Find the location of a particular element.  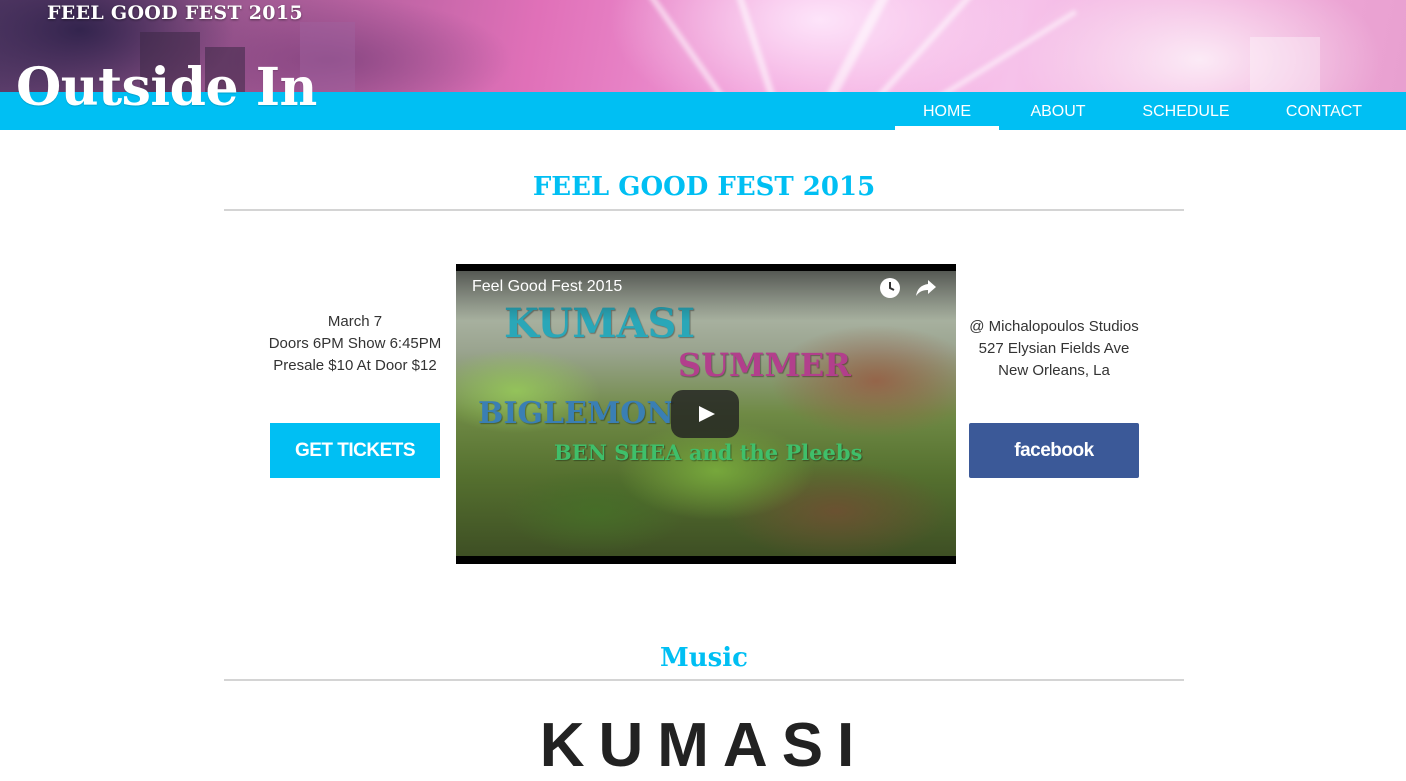

nav-home: HOME is located at coordinates (947, 111).